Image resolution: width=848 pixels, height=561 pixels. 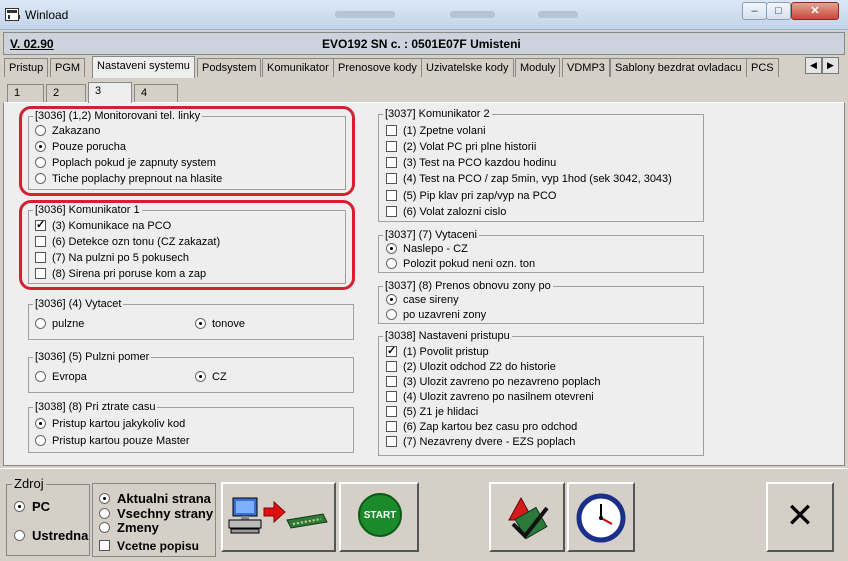 I want to click on clock-icon, so click(x=601, y=518).